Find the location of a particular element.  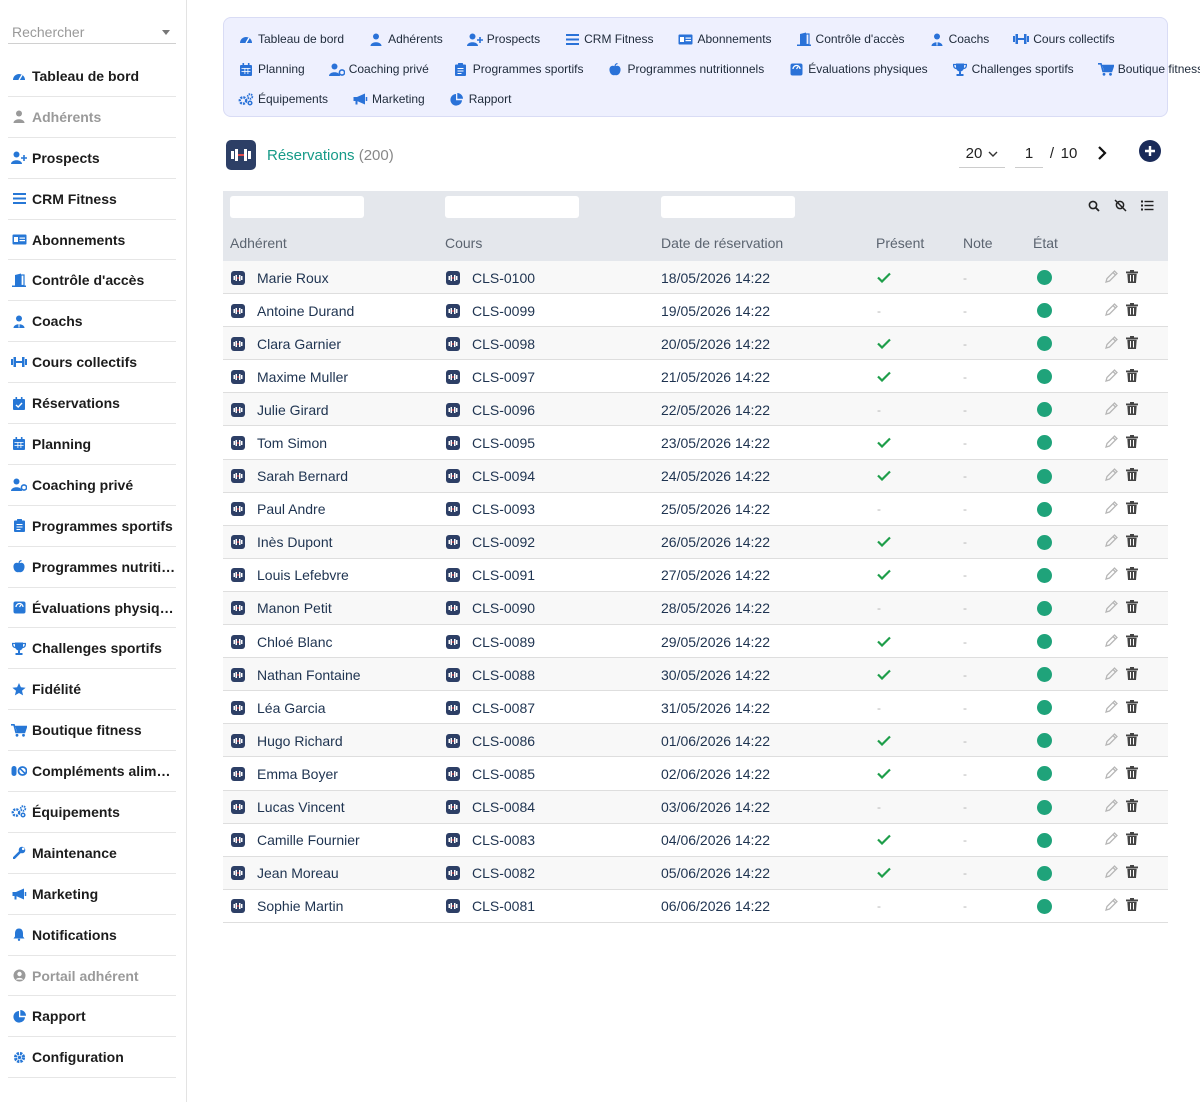

cell-course: CLS-0093 is located at coordinates (490, 509).